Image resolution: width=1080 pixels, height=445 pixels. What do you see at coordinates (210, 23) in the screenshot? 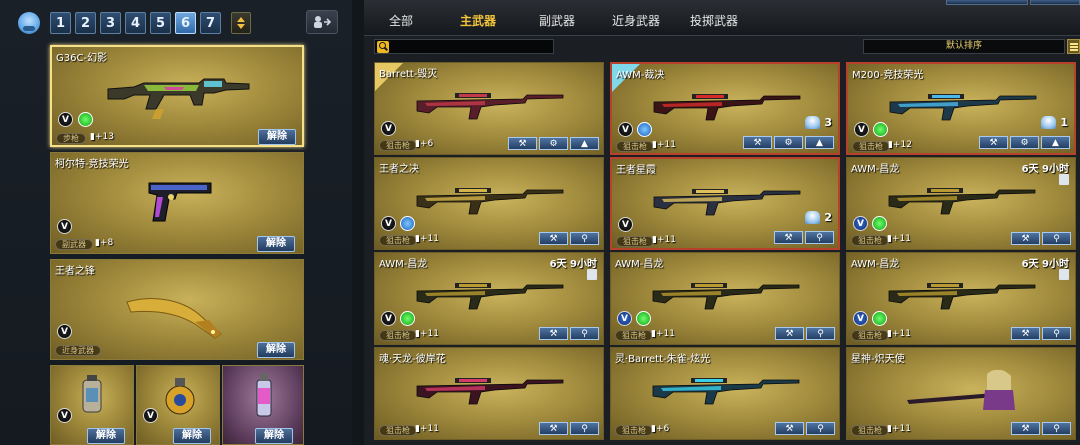
I see `preset-7-button: 7` at bounding box center [210, 23].